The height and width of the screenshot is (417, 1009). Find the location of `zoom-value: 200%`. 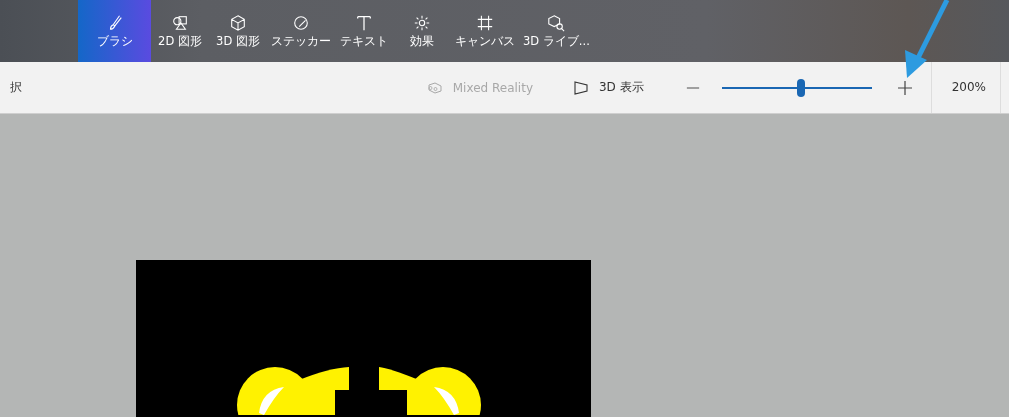

zoom-value: 200% is located at coordinates (965, 87).